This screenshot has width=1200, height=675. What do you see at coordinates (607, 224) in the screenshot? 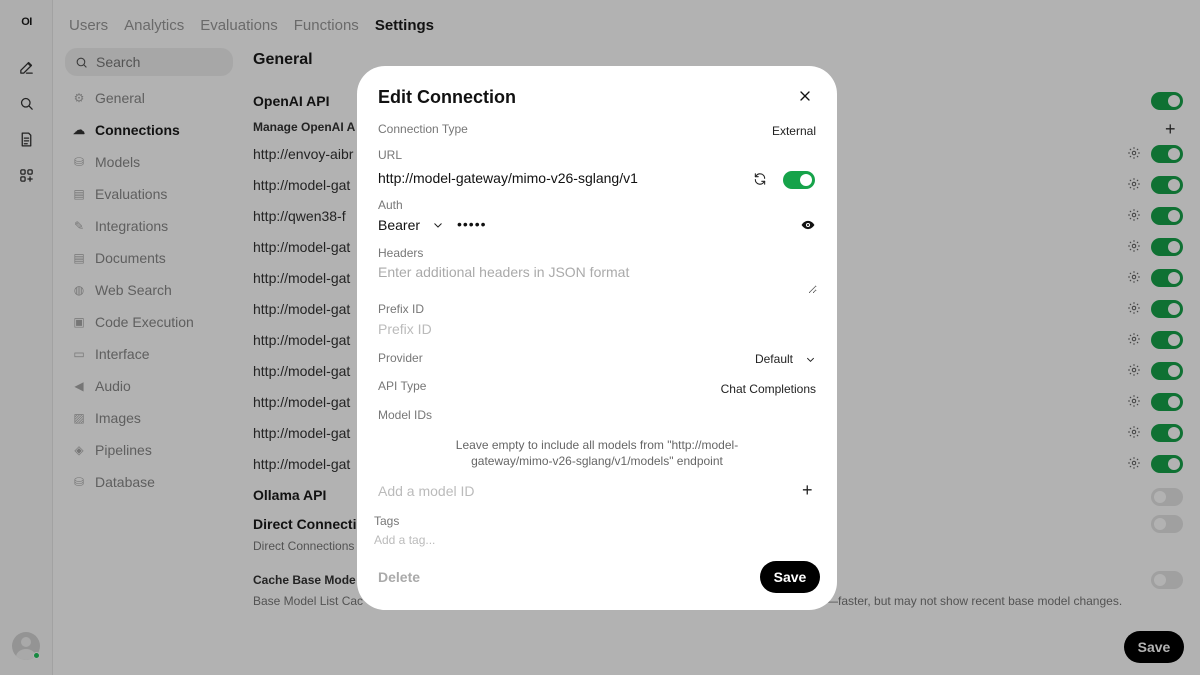
I see `api-key-input` at bounding box center [607, 224].